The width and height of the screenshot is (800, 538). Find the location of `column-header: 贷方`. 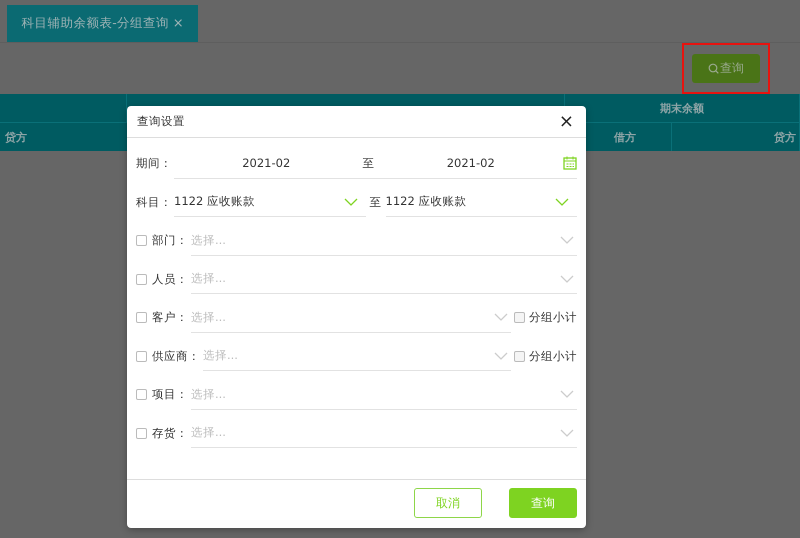

column-header: 贷方 is located at coordinates (736, 137).